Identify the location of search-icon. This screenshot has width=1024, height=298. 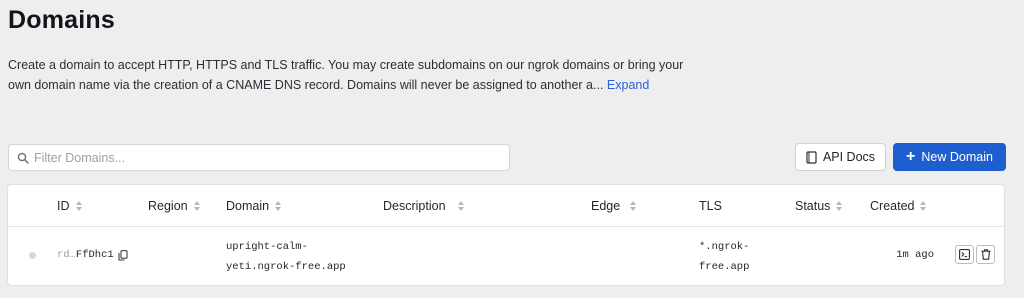
(23, 158).